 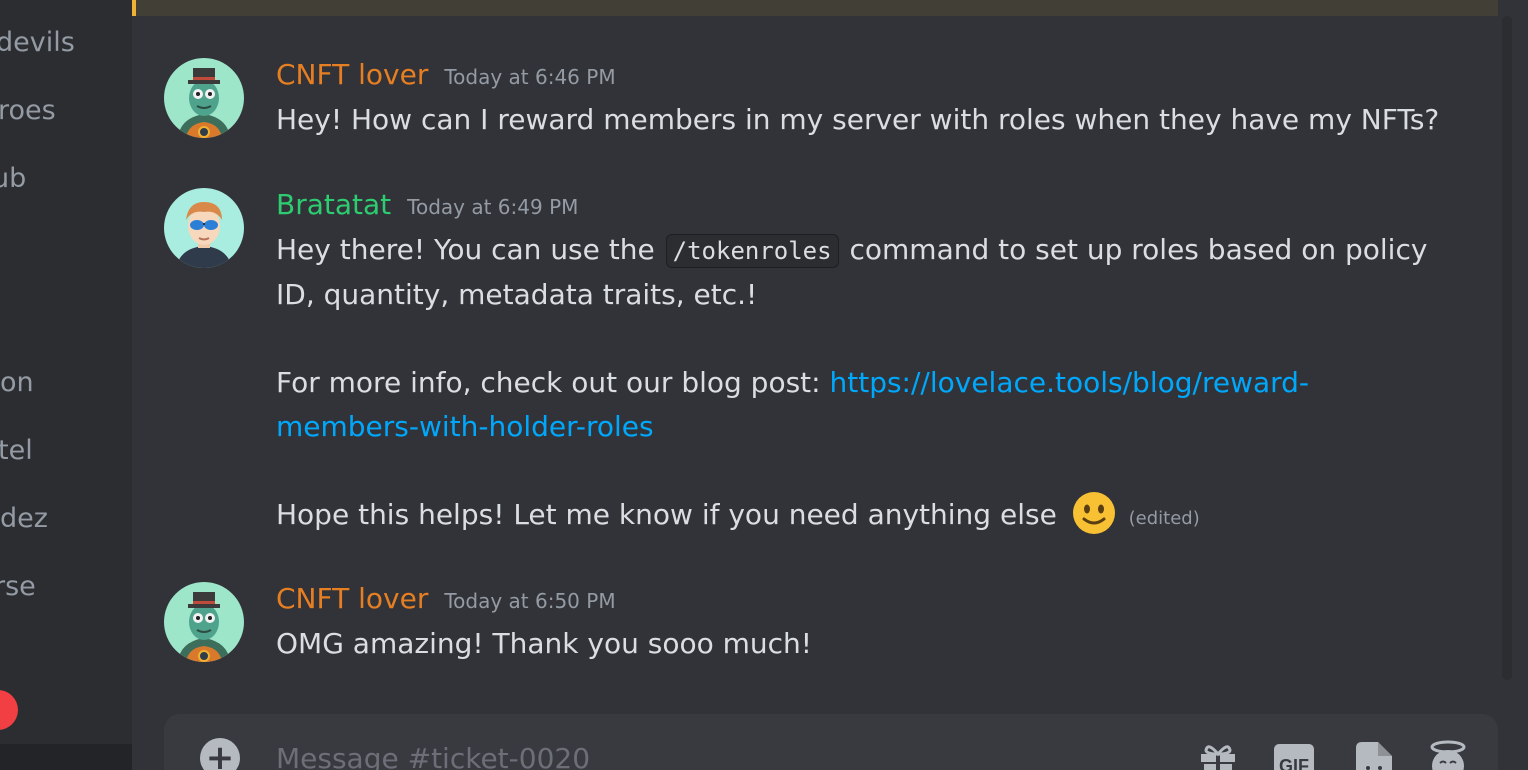 I want to click on text-segment: Hey there! You can use the, so click(x=465, y=249).